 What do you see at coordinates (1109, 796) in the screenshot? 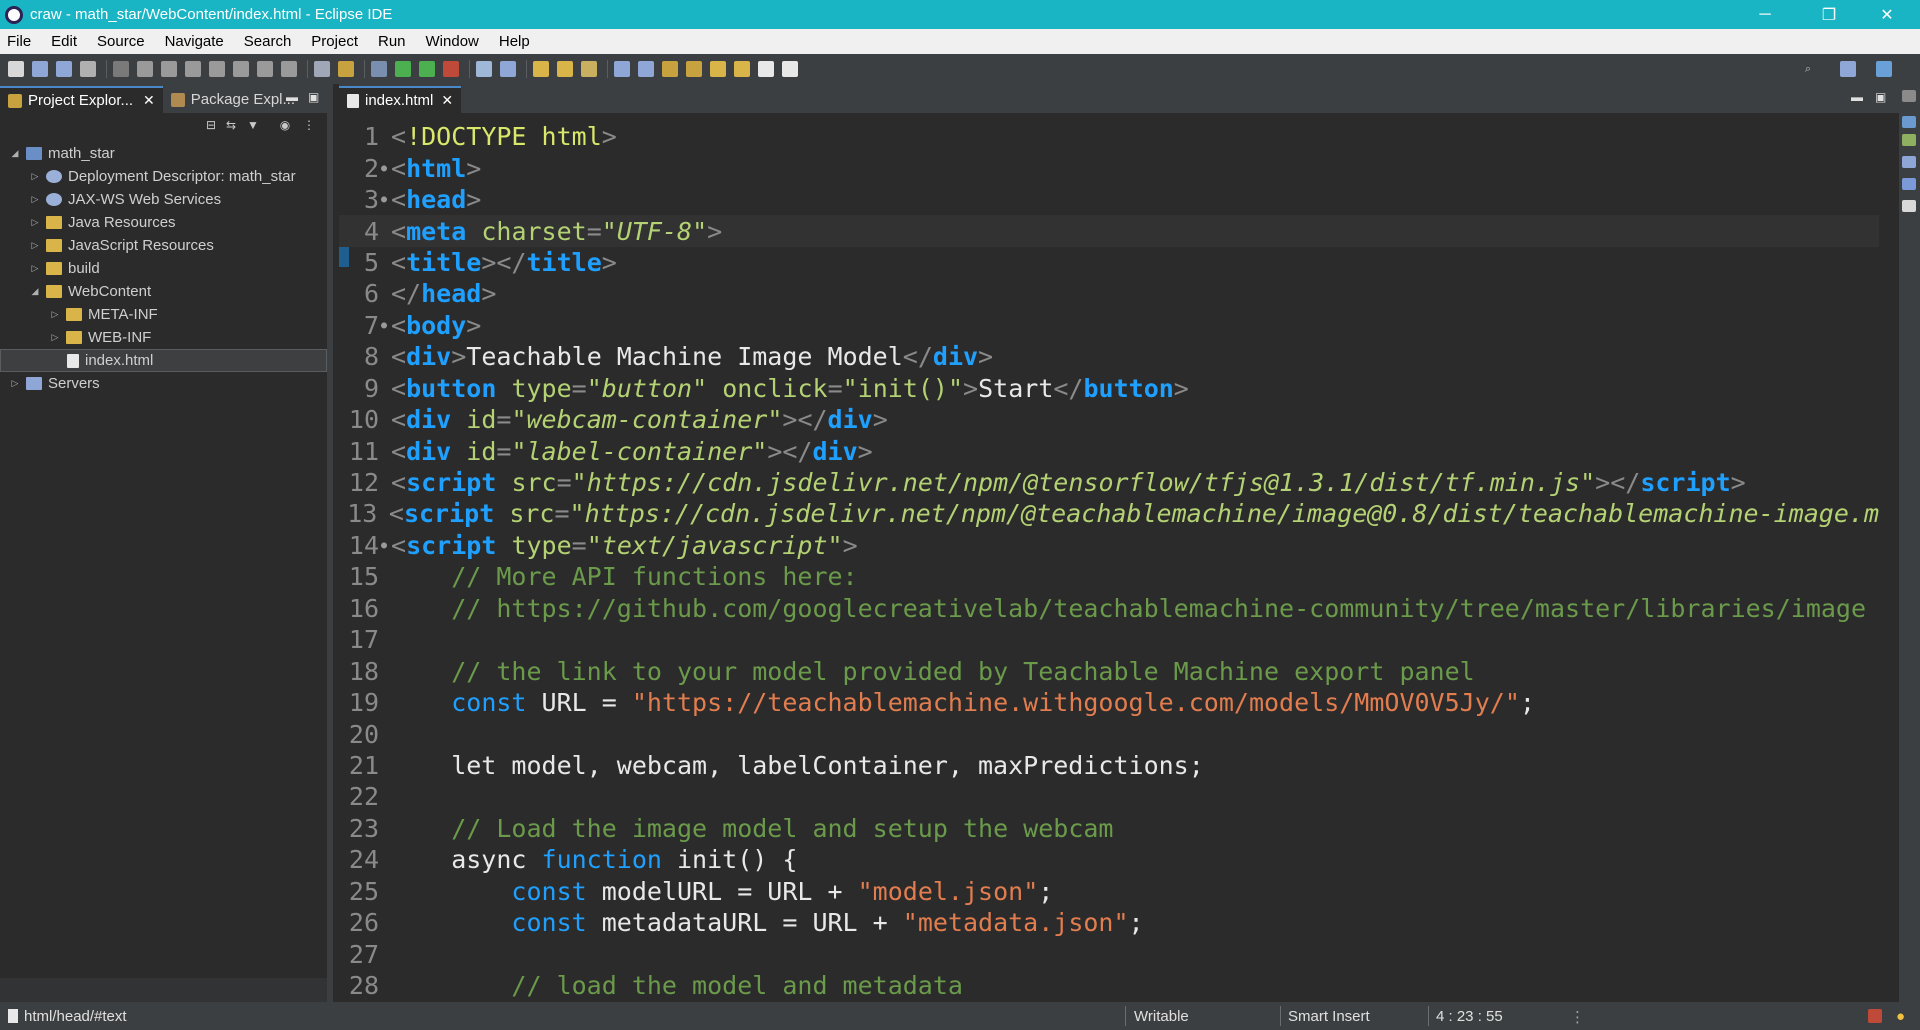
I see `code-line: 22` at bounding box center [1109, 796].